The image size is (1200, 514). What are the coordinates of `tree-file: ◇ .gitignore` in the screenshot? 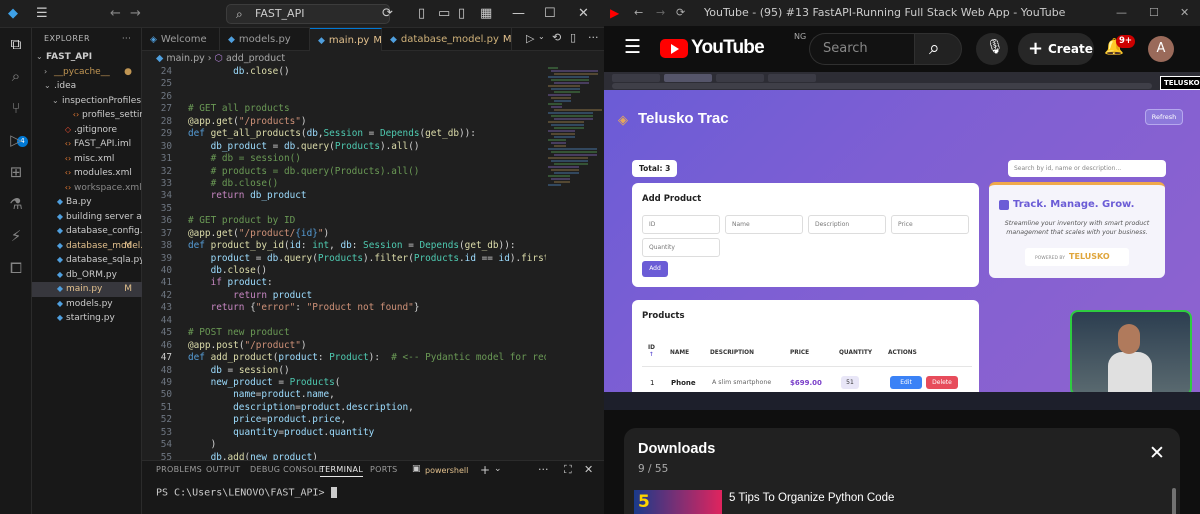 It's located at (87, 130).